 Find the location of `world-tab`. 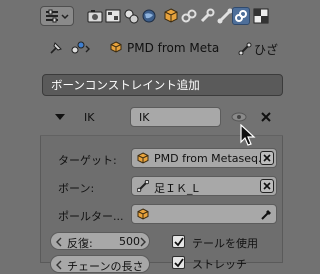

world-tab is located at coordinates (149, 16).